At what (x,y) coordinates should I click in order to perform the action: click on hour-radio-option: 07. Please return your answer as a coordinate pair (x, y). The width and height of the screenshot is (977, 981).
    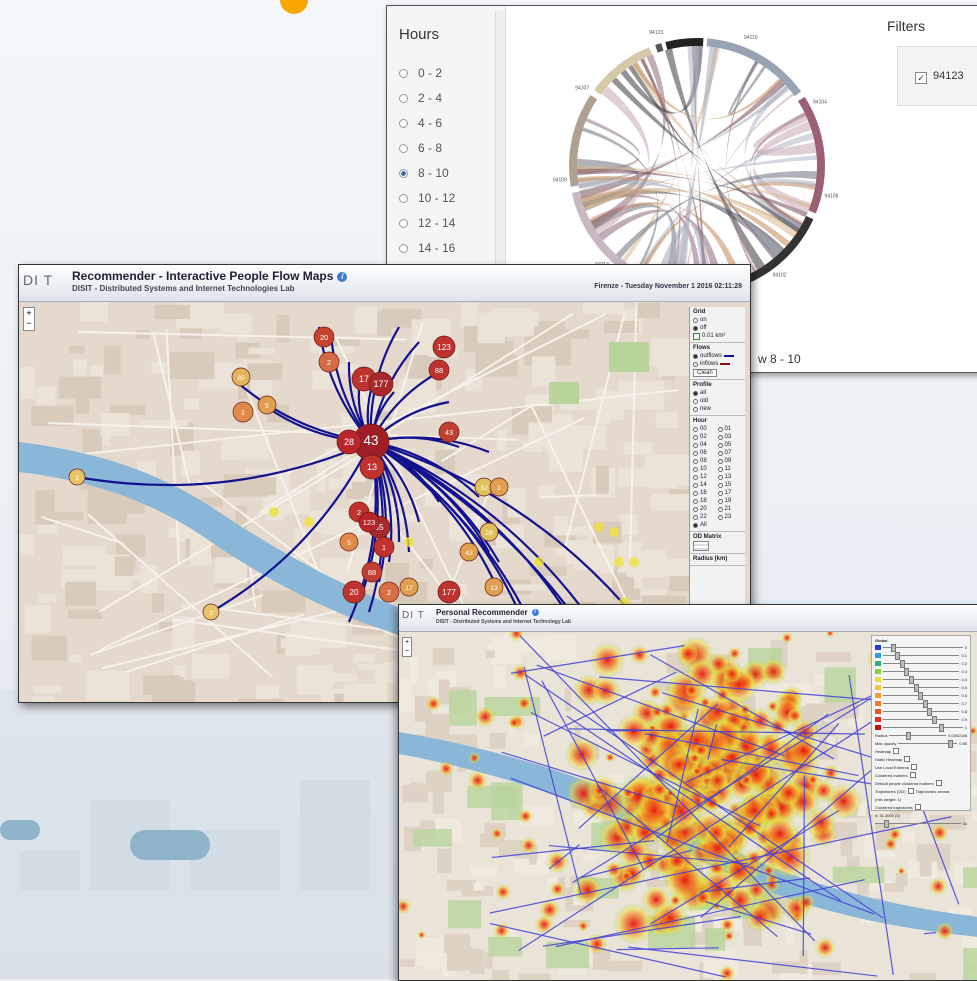
    Looking at the image, I should click on (730, 453).